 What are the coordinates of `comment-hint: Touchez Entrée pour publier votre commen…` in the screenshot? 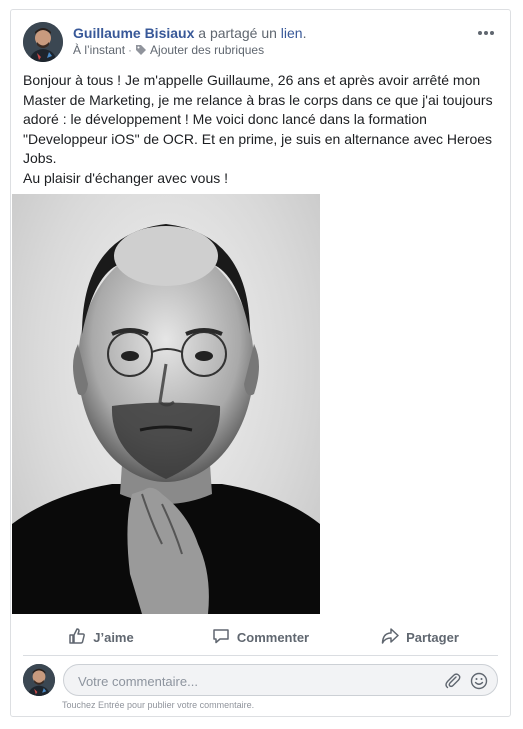 It's located at (158, 705).